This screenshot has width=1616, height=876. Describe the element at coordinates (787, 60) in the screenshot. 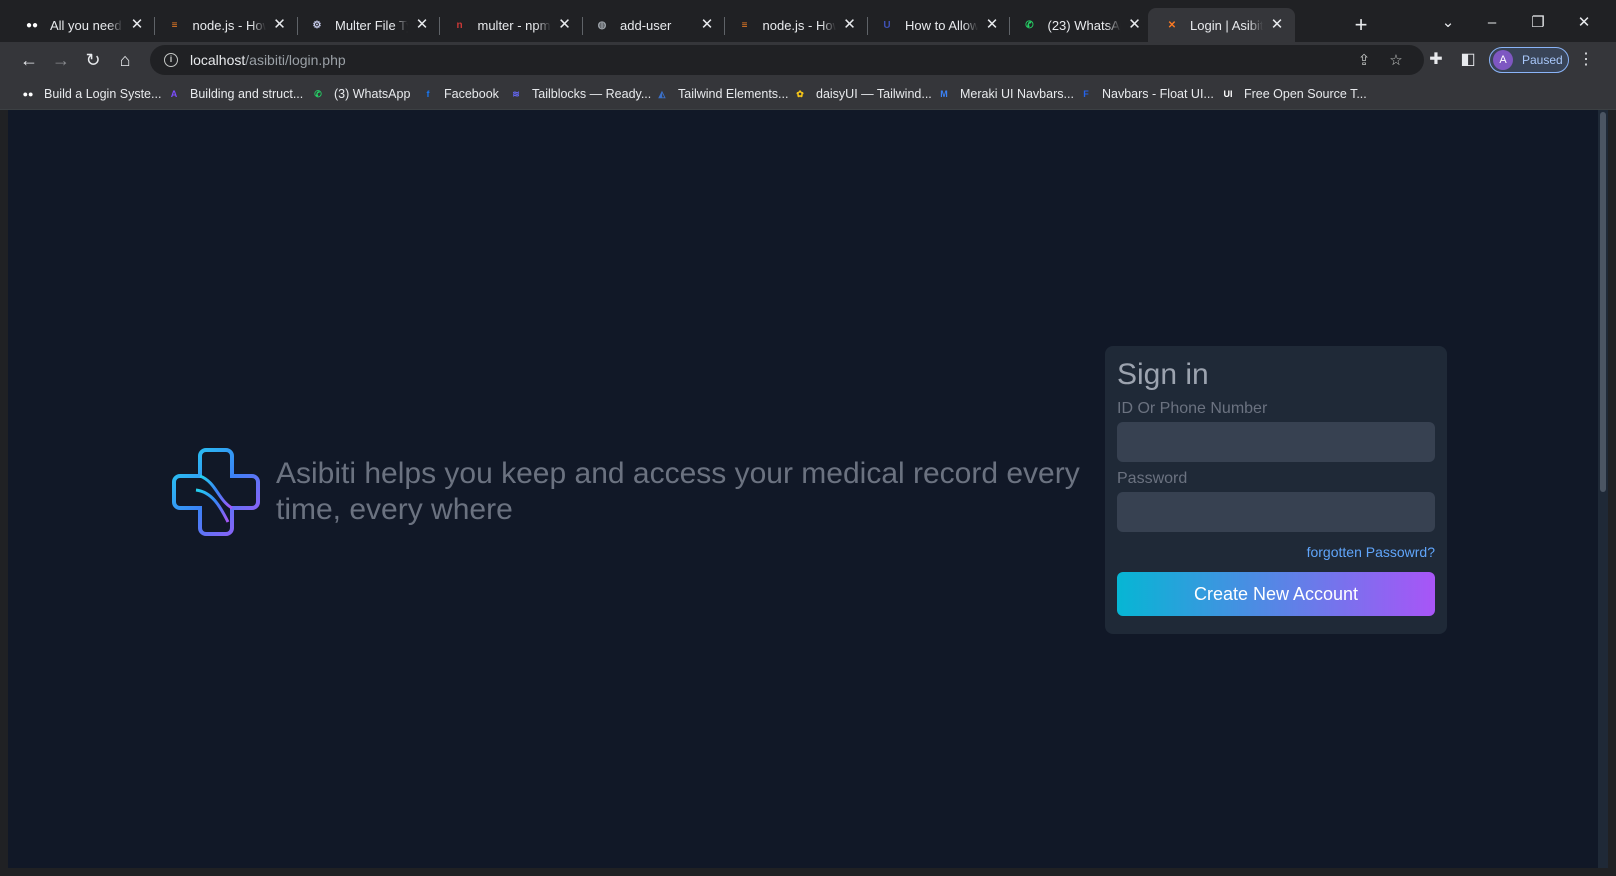

I see `address-bar: i localhost/asibiti/login.php ⇪ ☆` at that location.